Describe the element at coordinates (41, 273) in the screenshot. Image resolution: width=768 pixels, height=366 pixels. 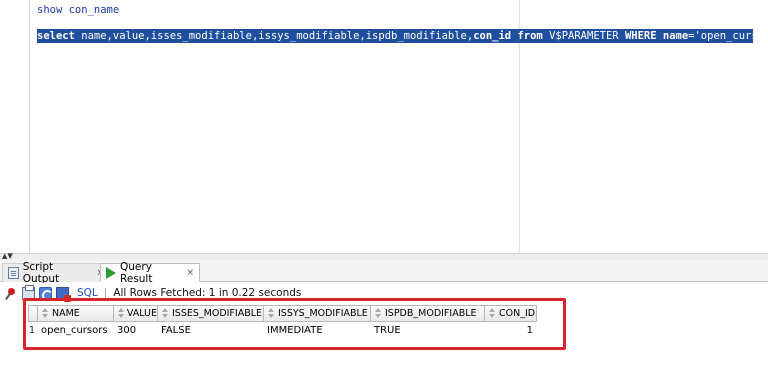
I see `tab-script-output-label: Script Output` at that location.